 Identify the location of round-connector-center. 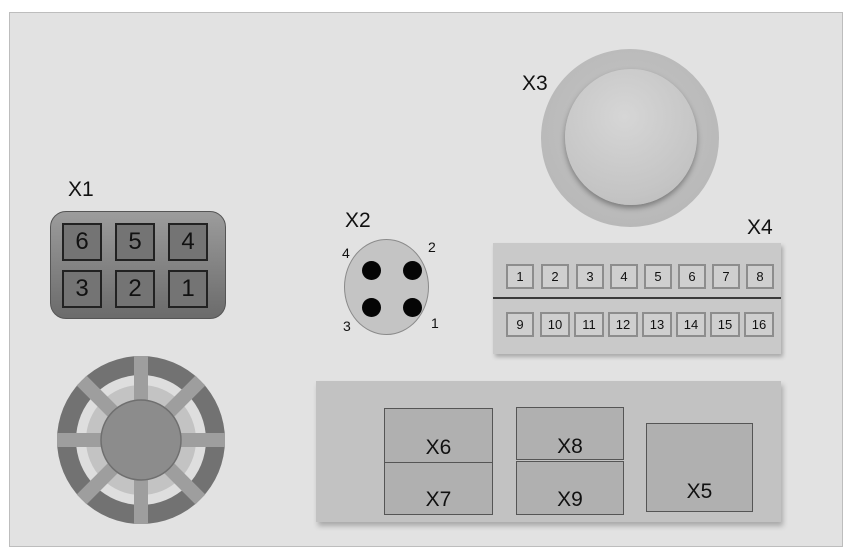
(141, 440).